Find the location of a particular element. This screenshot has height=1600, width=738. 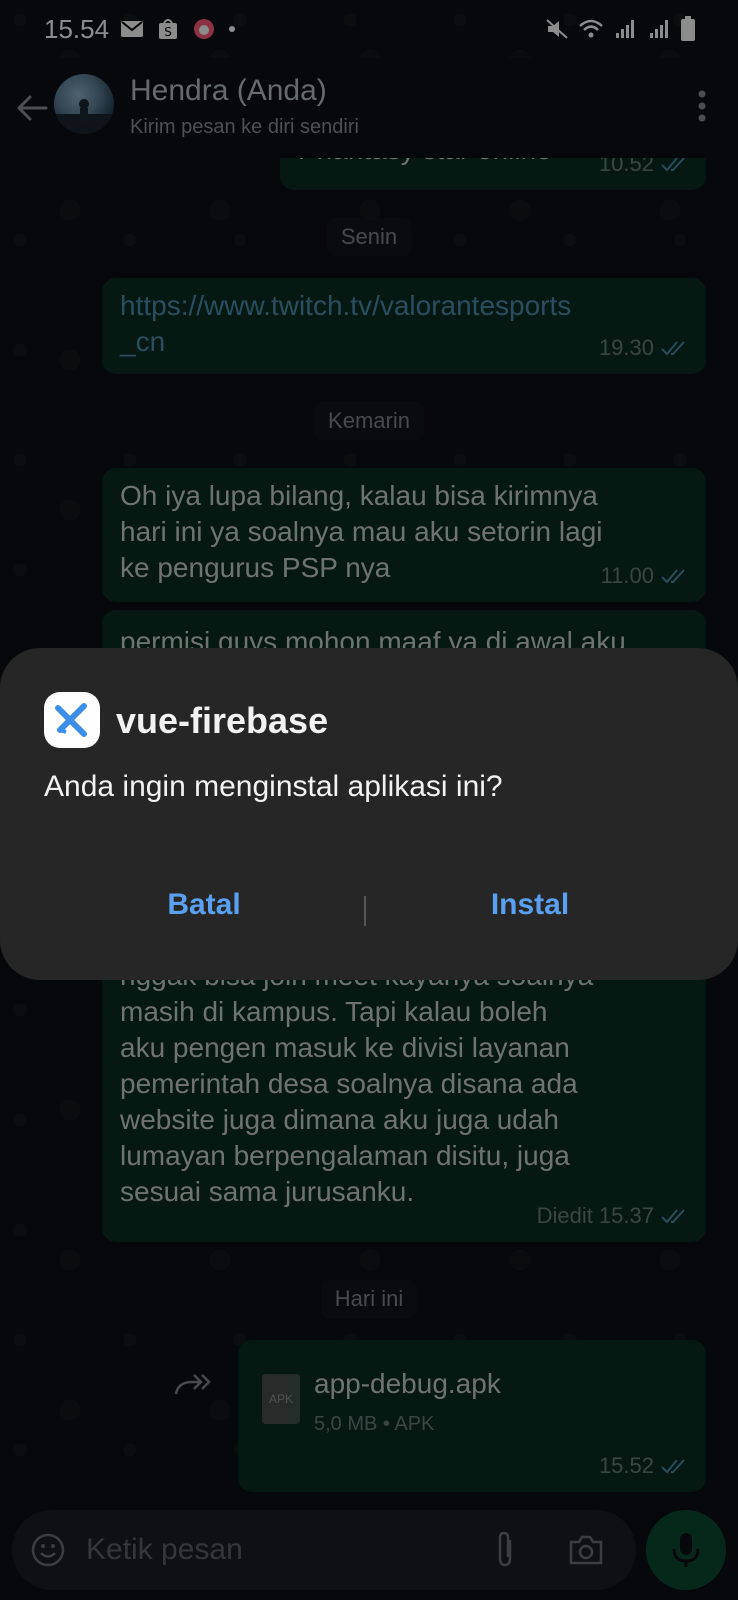

app-icon is located at coordinates (72, 720).